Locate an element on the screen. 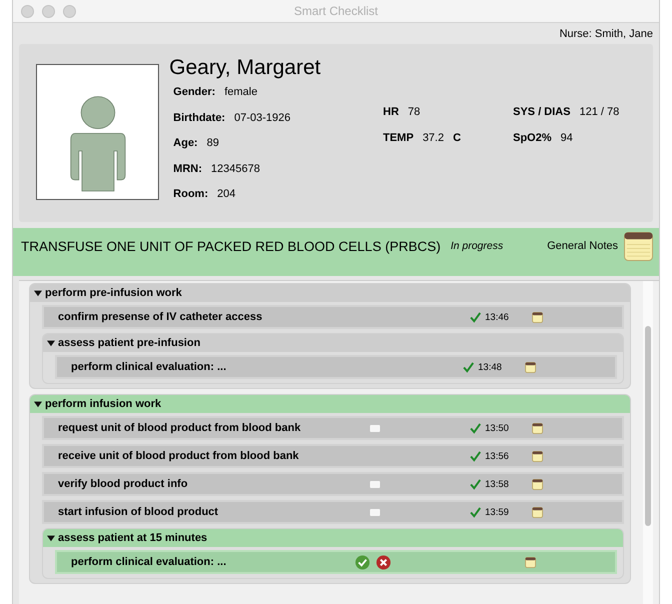 The image size is (672, 604). vital-value: 78 is located at coordinates (414, 112).